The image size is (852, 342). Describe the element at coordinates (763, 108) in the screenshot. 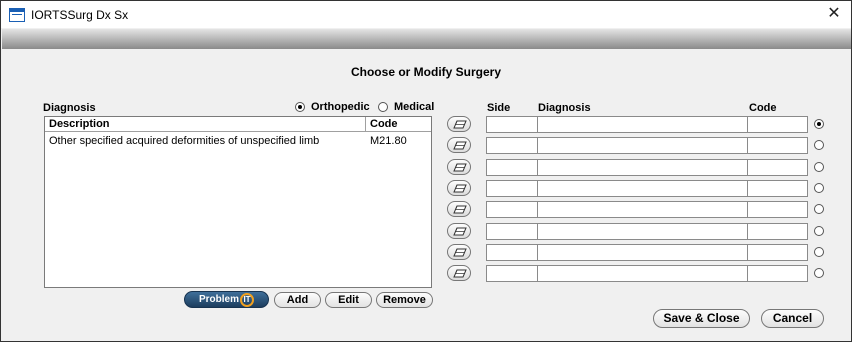

I see `grid-header-code: Code` at that location.